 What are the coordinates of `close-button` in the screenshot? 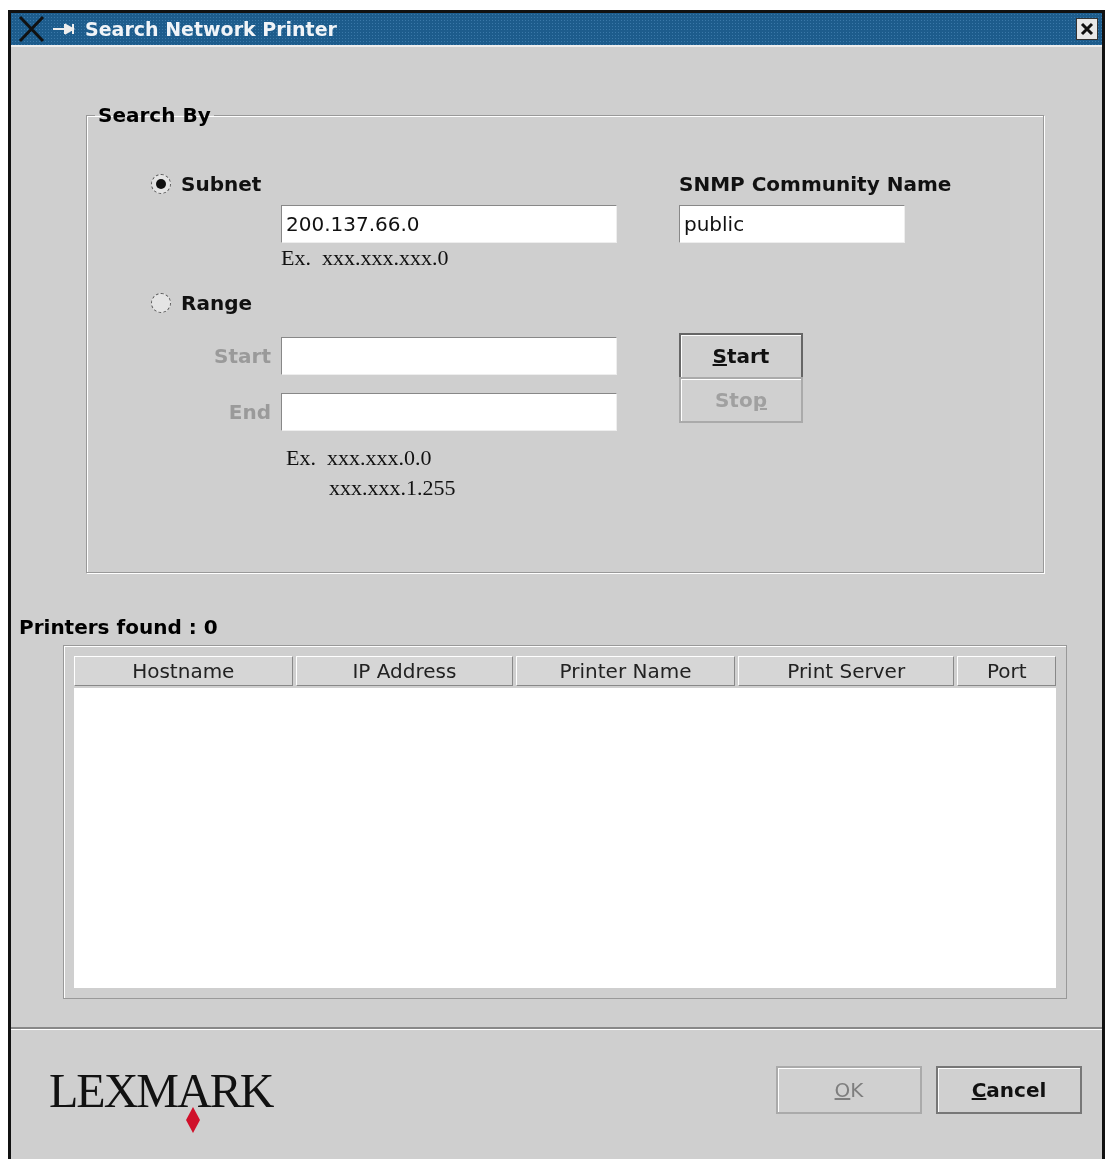 It's located at (1087, 29).